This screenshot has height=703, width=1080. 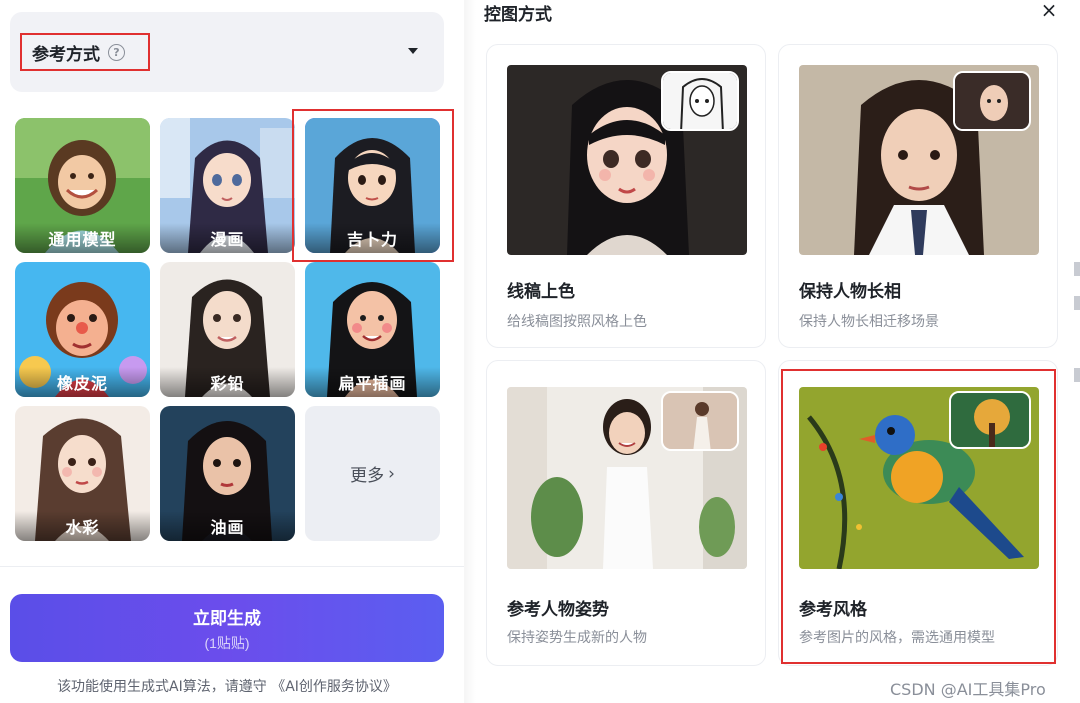 I want to click on style-label: 橡皮泥, so click(x=82, y=382).